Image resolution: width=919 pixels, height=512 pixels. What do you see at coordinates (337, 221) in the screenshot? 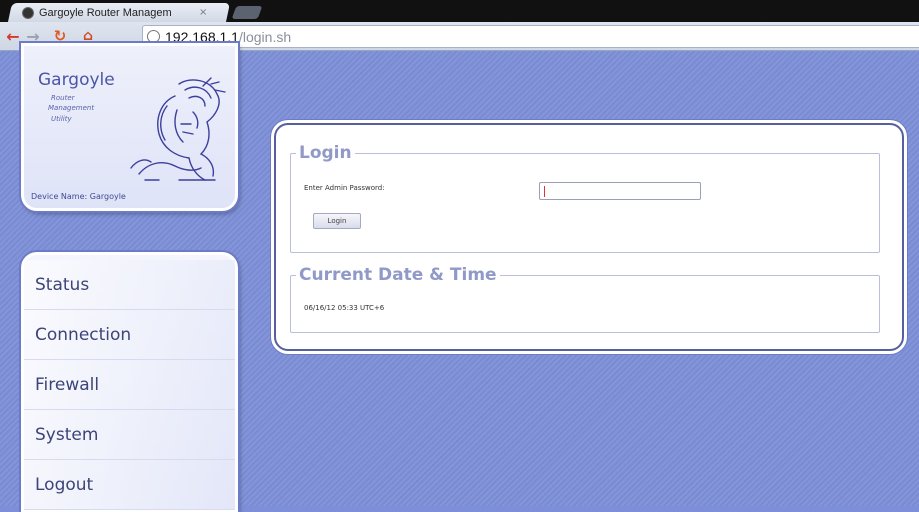
I see `login-button: Login` at bounding box center [337, 221].